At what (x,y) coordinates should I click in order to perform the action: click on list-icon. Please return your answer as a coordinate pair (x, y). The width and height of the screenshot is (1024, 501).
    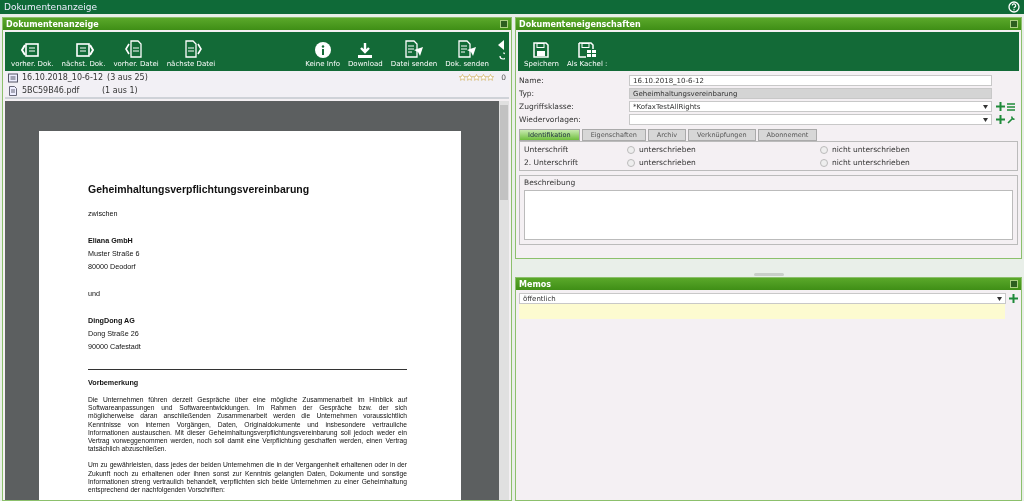
    Looking at the image, I should click on (1011, 106).